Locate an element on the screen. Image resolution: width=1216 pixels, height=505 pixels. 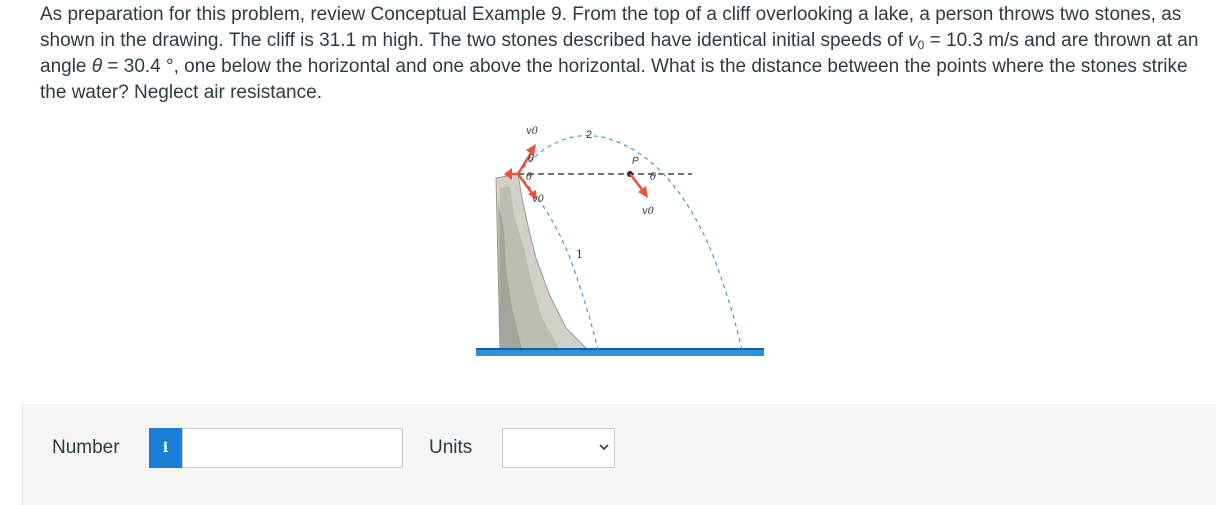
label-theta-p: θ is located at coordinates (653, 177).